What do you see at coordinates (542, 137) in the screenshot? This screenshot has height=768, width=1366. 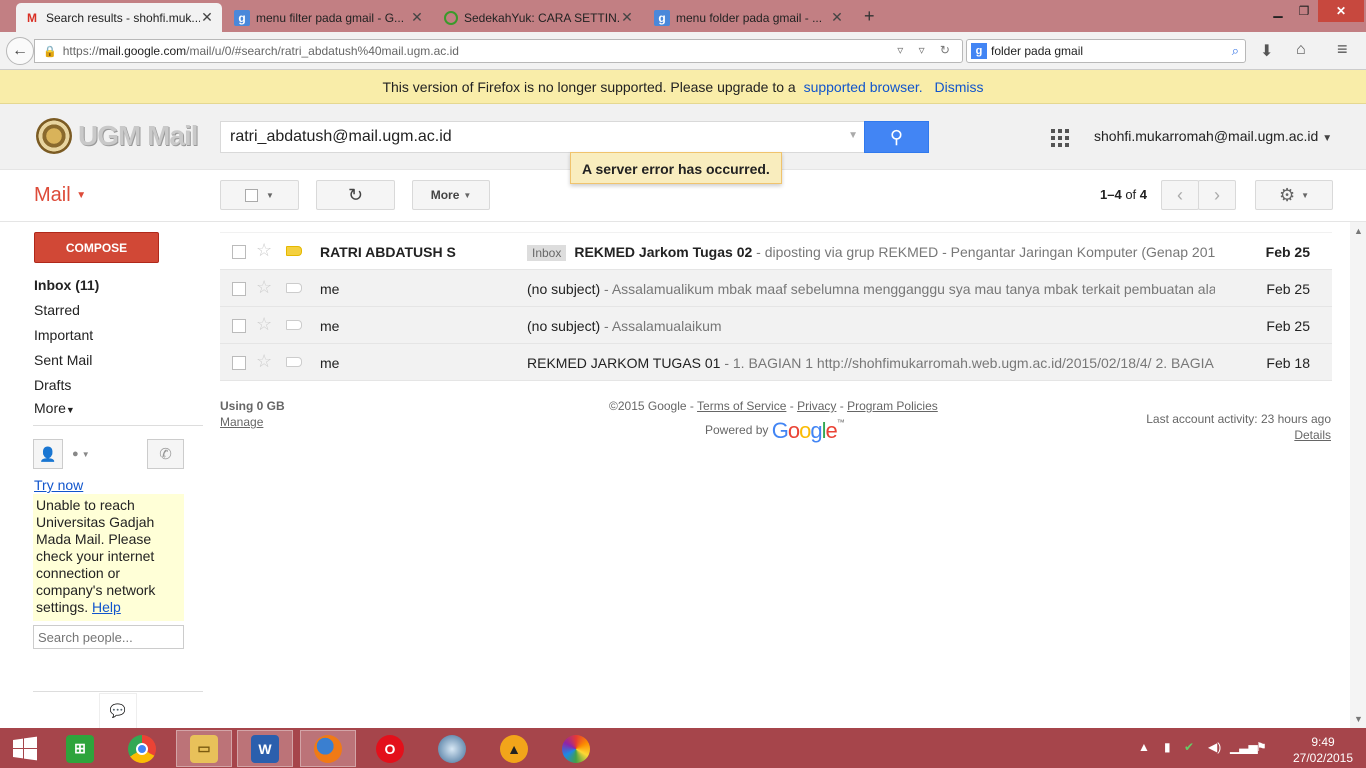 I see `mail-search-input: ratri_abdatush@mail.ugm.ac.id ▼` at bounding box center [542, 137].